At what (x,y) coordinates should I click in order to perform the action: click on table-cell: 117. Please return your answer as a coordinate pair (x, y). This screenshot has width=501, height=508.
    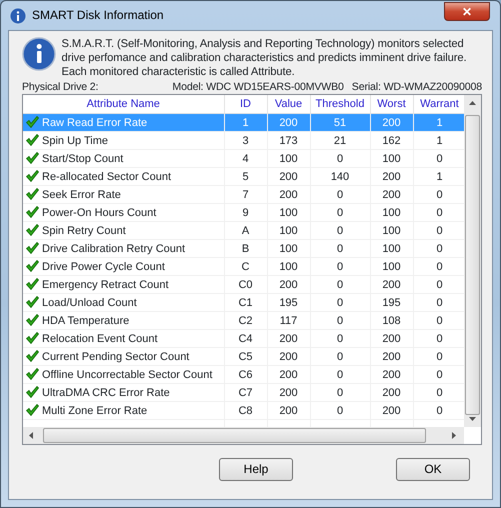
    Looking at the image, I should click on (288, 321).